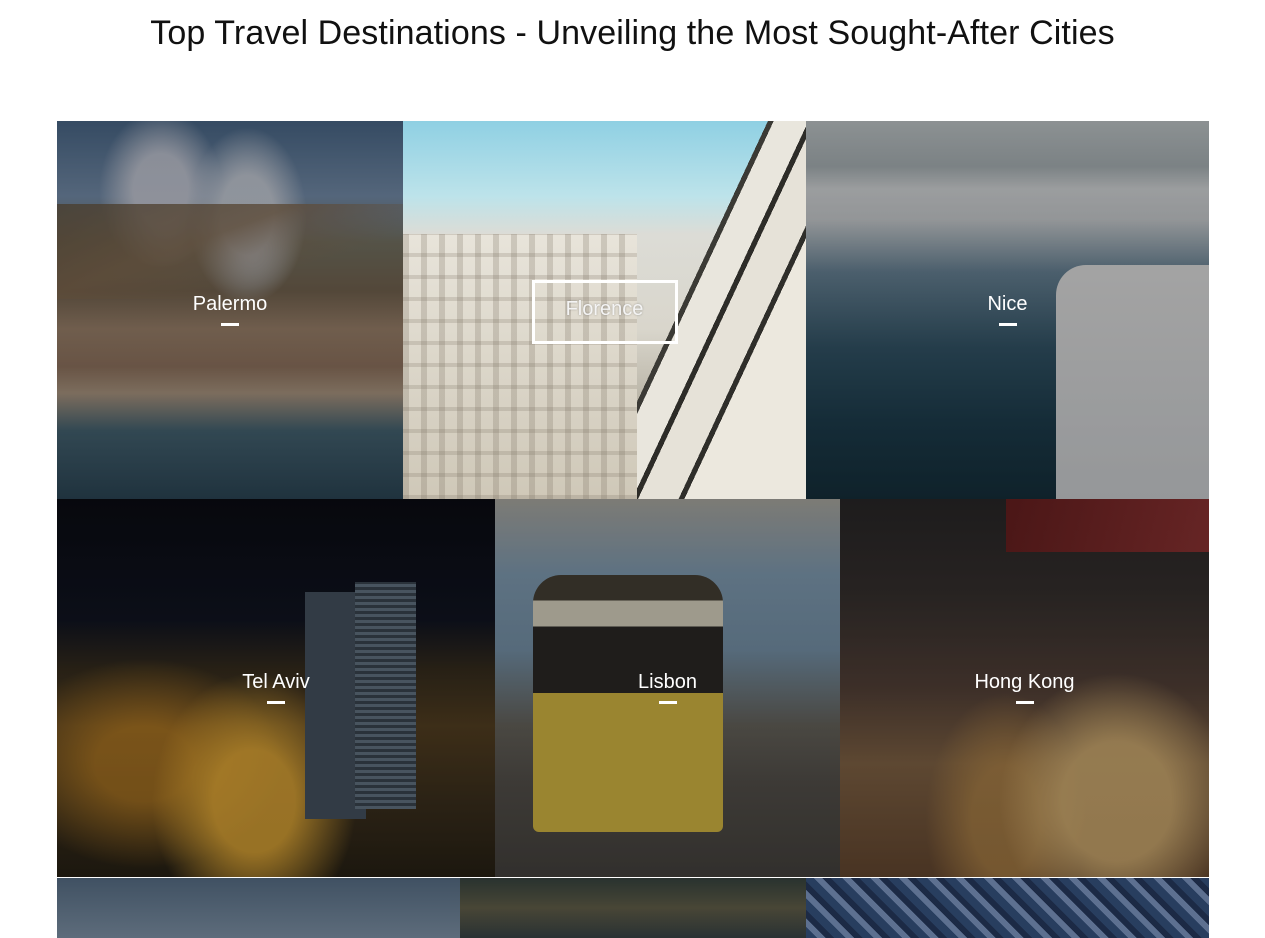 This screenshot has width=1265, height=938. I want to click on destination-tile-lisbon: Lisbon, so click(667, 688).